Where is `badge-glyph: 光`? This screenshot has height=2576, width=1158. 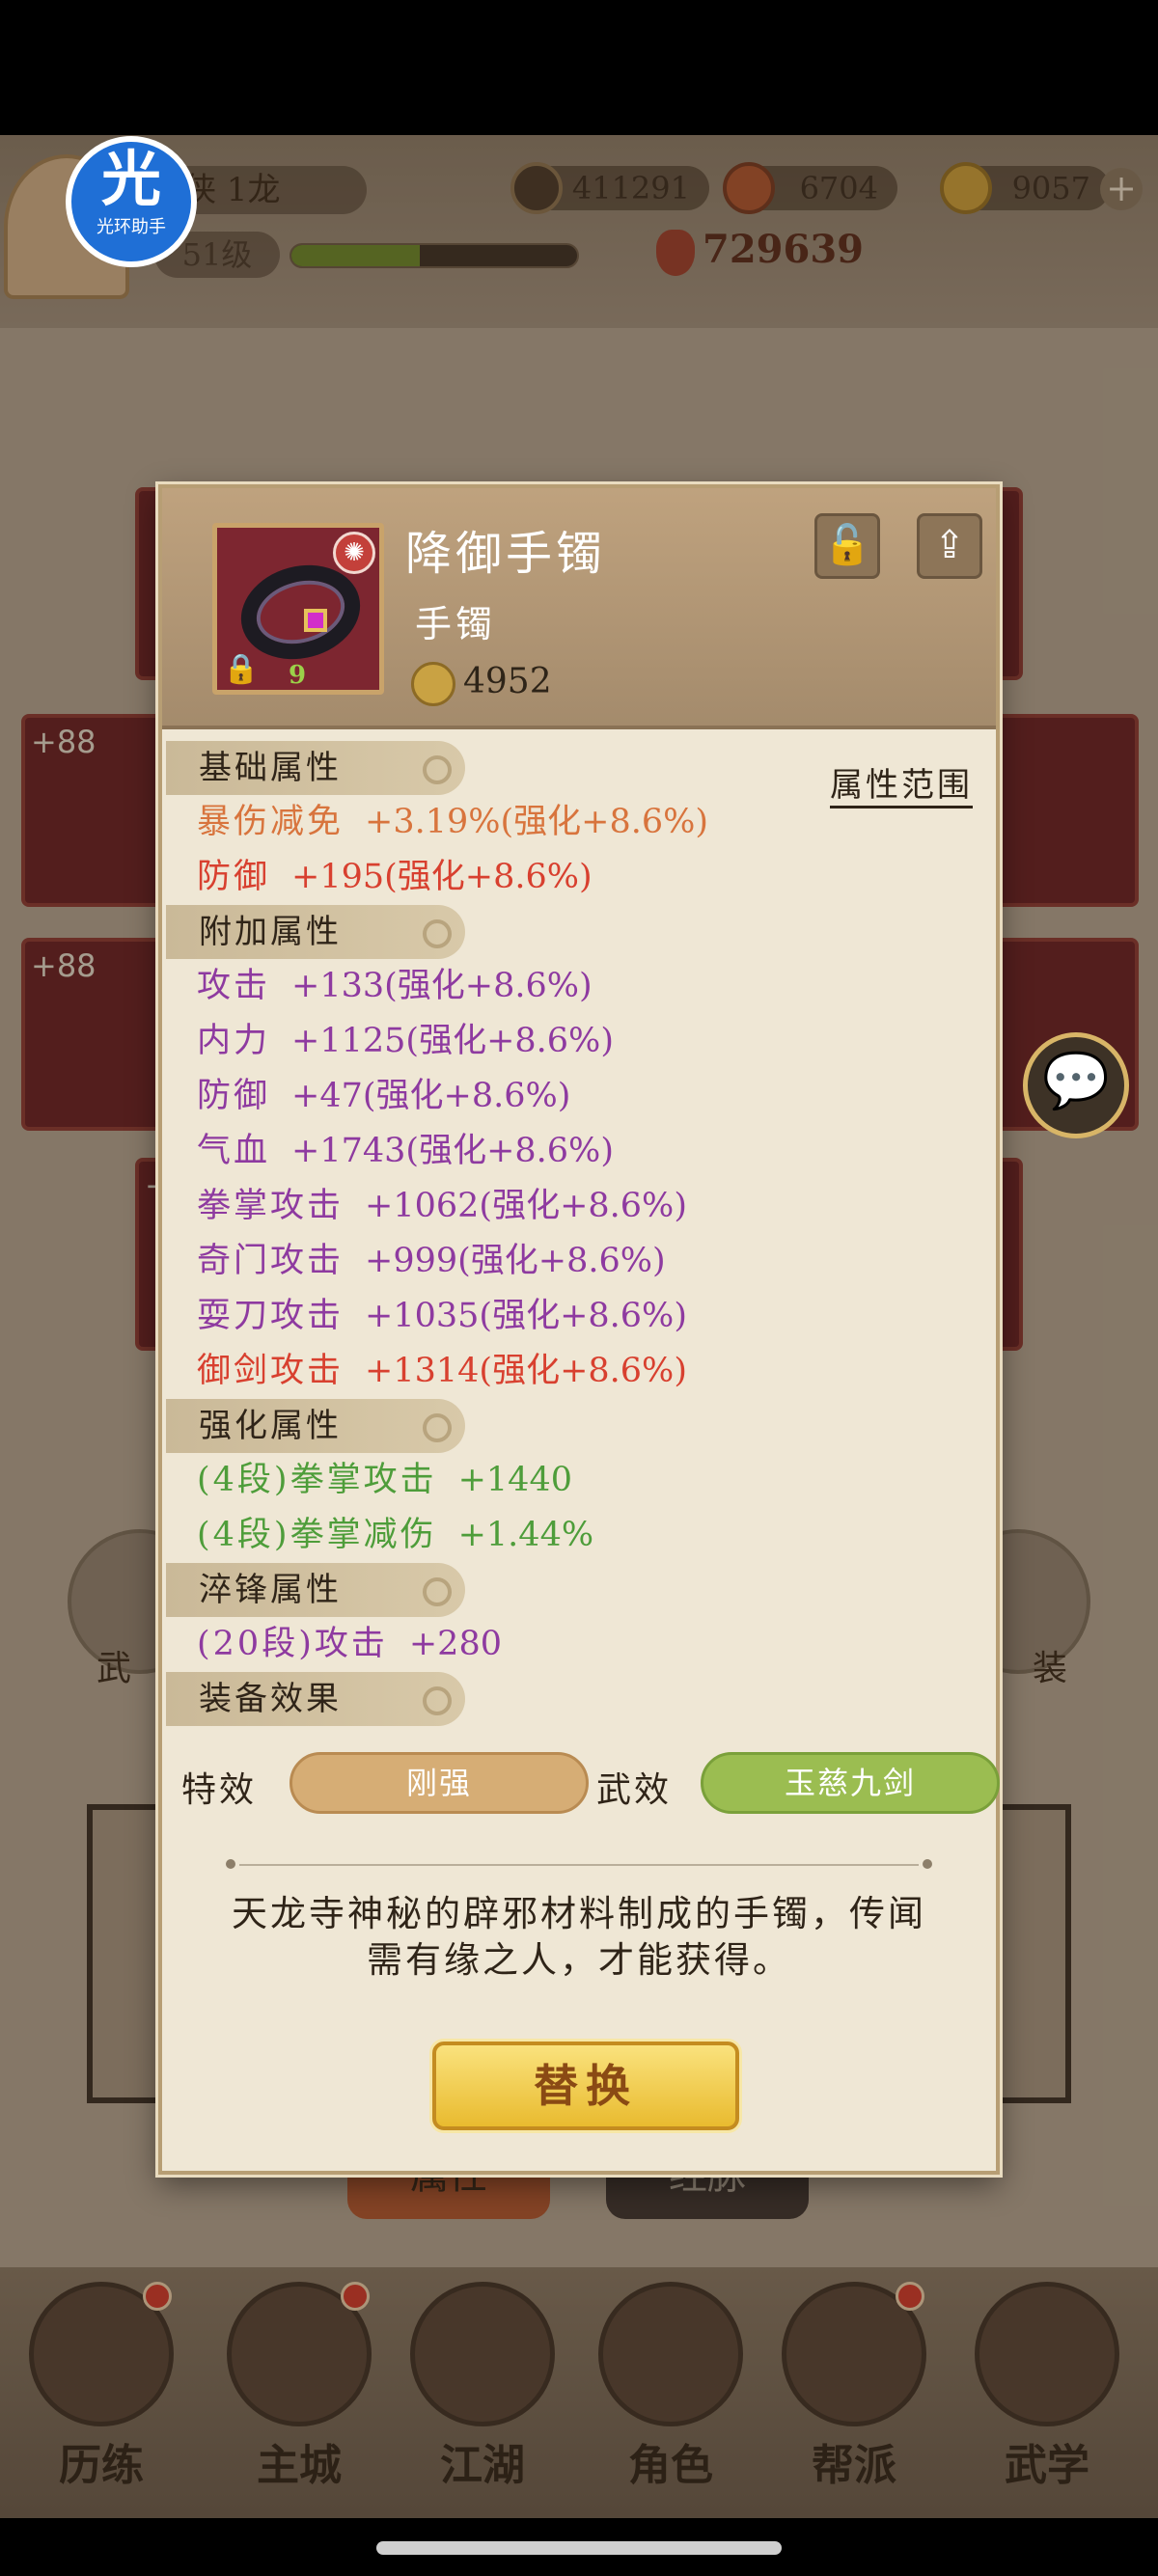 badge-glyph: 光 is located at coordinates (130, 179).